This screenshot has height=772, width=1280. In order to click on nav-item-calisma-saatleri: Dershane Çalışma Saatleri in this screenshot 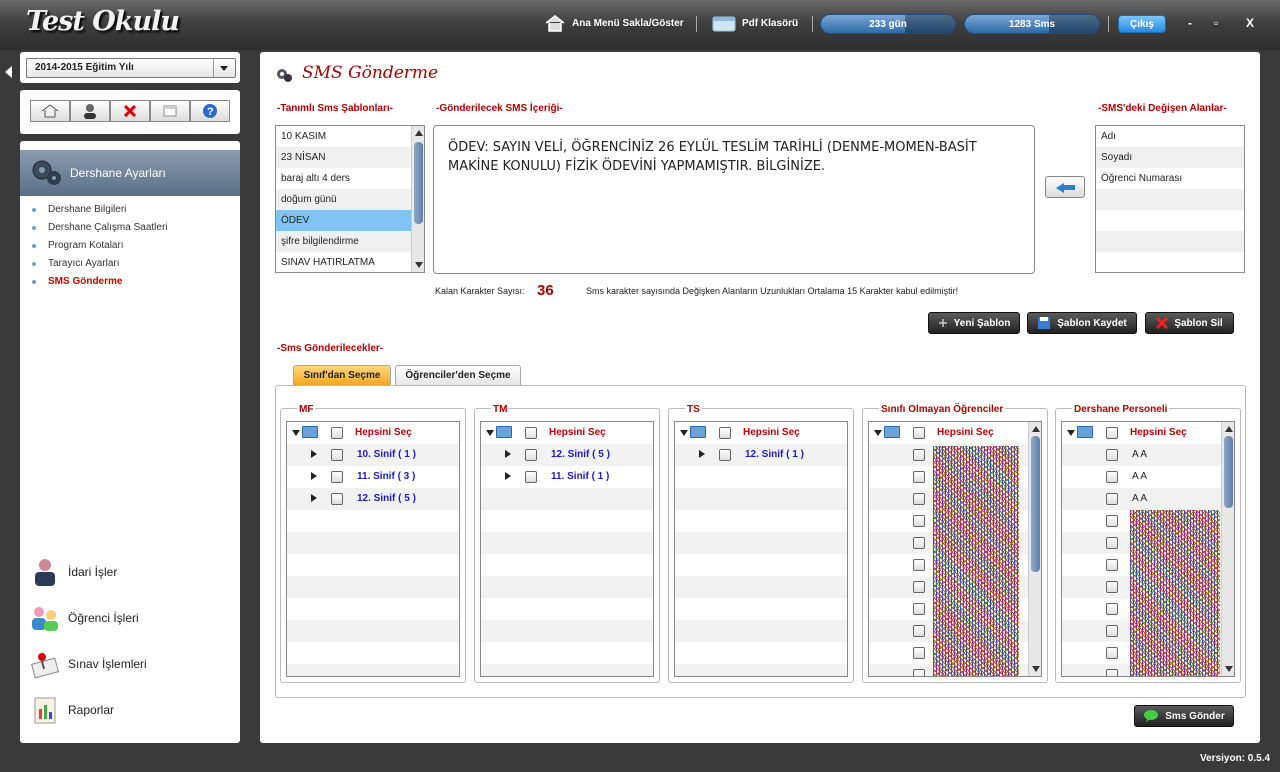, I will do `click(99, 229)`.